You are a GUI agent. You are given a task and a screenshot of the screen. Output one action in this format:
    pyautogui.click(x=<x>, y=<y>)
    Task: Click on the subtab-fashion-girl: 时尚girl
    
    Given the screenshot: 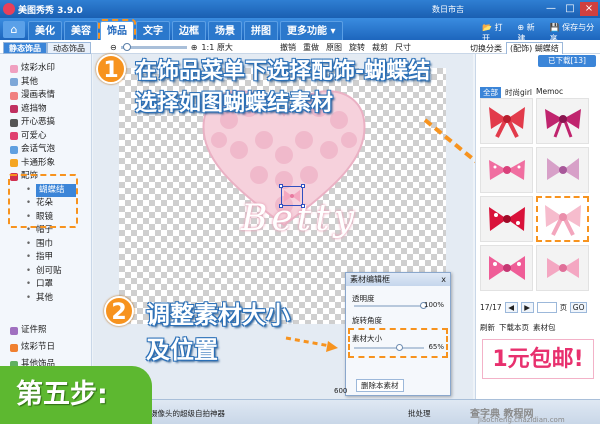 What is the action you would take?
    pyautogui.click(x=518, y=92)
    